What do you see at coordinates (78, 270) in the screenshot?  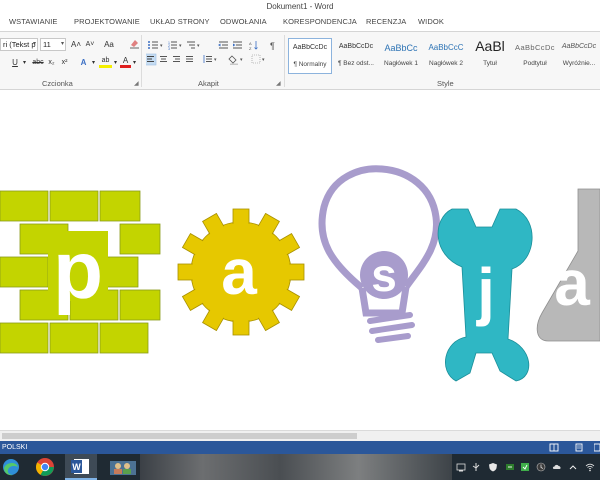 I see `letter-p: p` at bounding box center [78, 270].